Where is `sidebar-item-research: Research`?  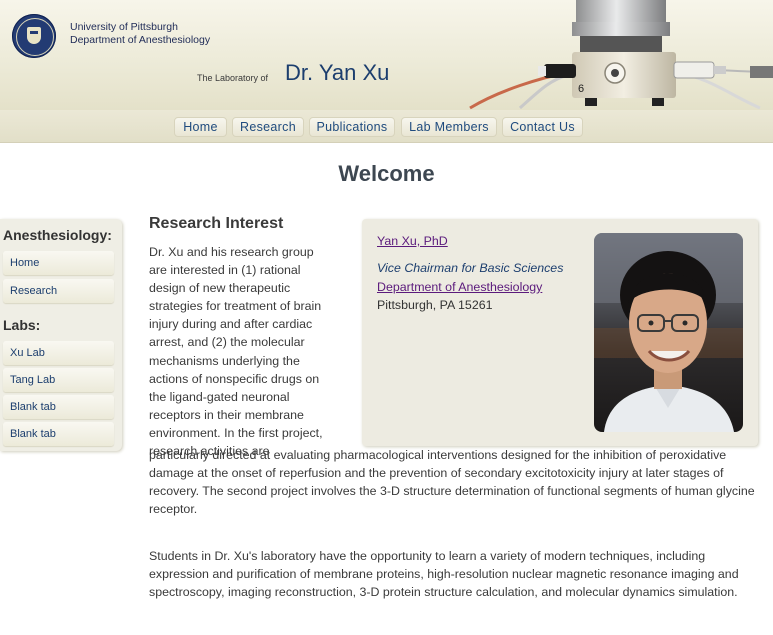 sidebar-item-research: Research is located at coordinates (58, 291).